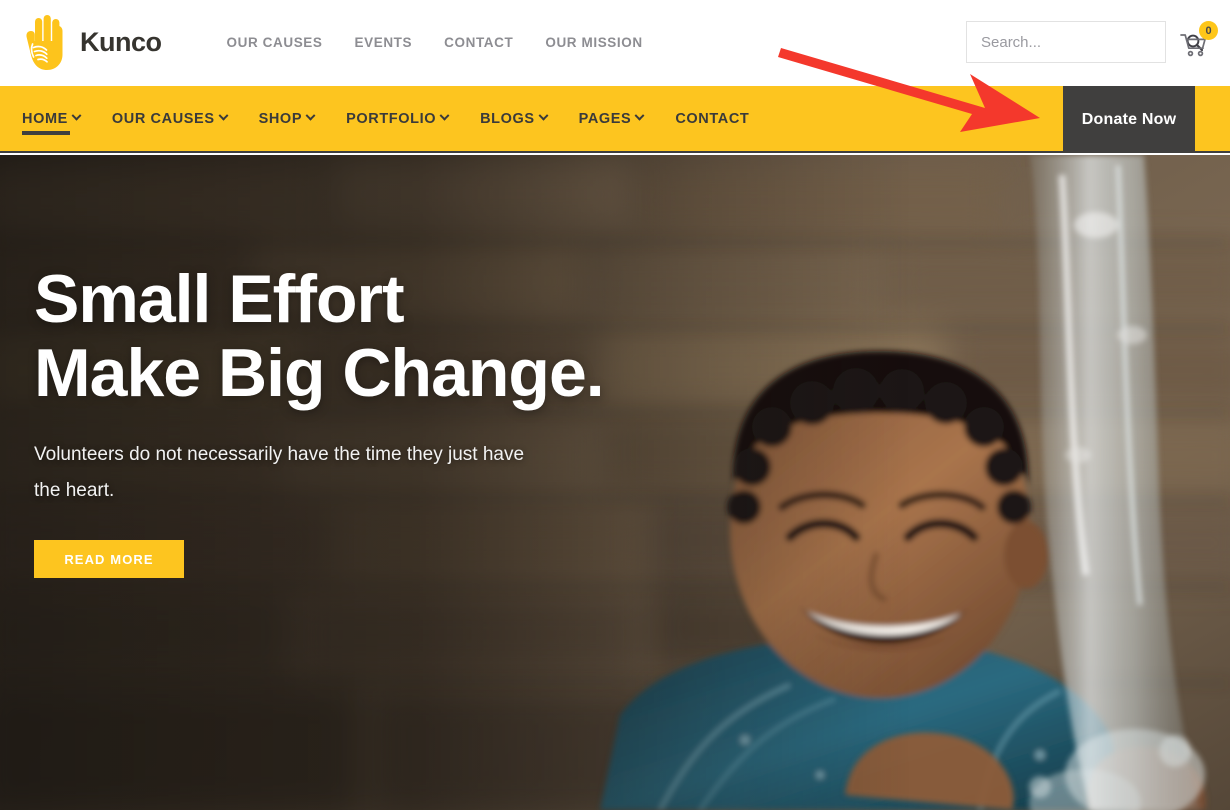  I want to click on navitem-portfolio: PORTFOLIO, so click(397, 118).